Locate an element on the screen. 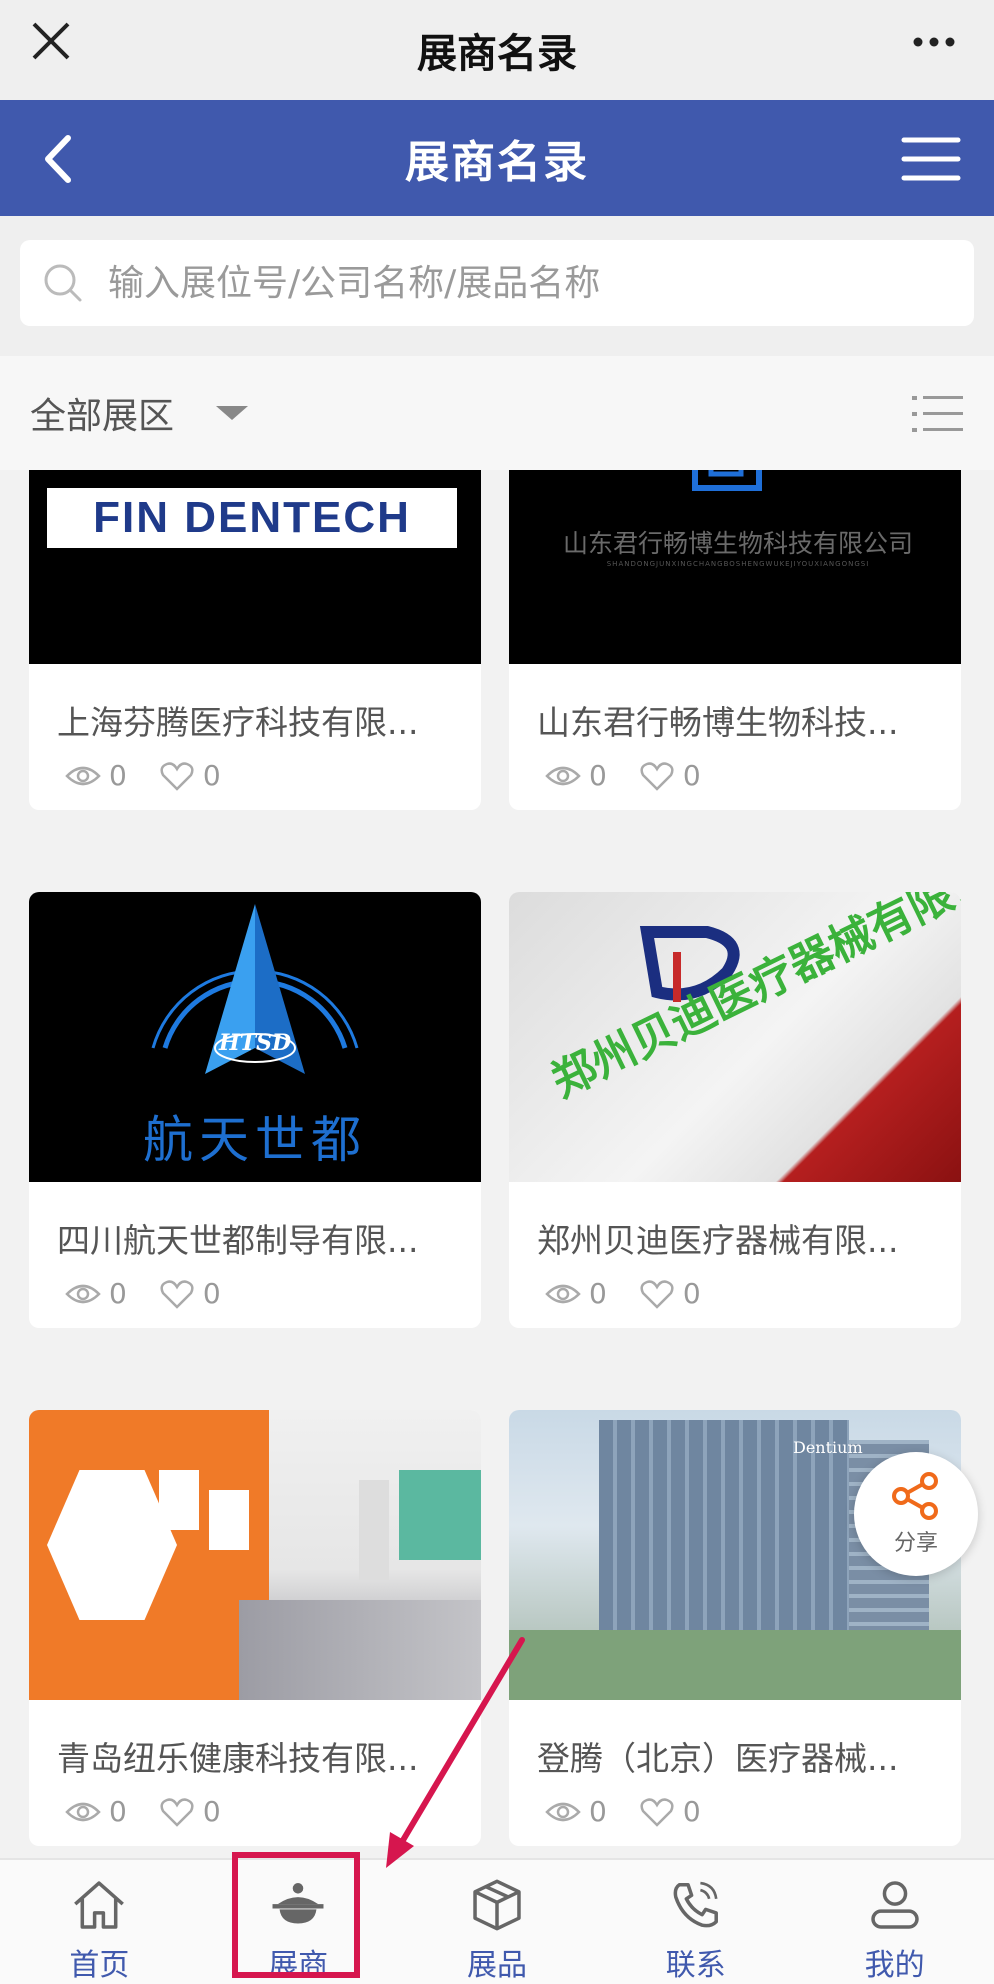 The height and width of the screenshot is (1984, 994). share-button: 分享 is located at coordinates (916, 1514).